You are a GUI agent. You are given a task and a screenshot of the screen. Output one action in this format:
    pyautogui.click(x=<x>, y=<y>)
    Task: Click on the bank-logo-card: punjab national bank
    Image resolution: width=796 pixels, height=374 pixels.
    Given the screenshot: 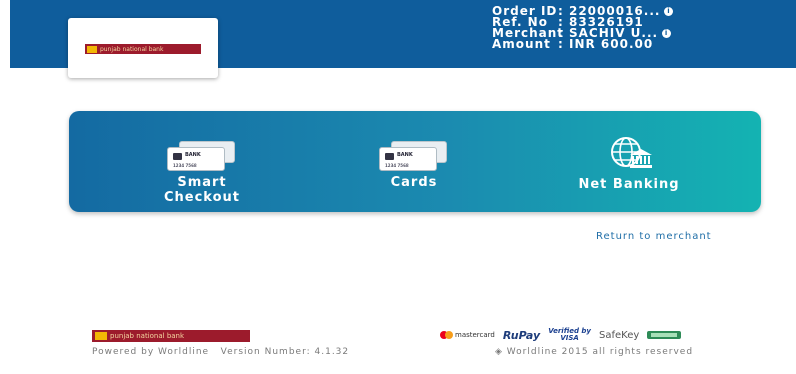 What is the action you would take?
    pyautogui.click(x=143, y=48)
    